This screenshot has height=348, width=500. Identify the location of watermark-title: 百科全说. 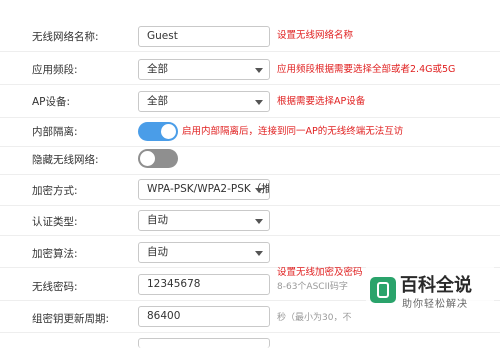
(436, 285).